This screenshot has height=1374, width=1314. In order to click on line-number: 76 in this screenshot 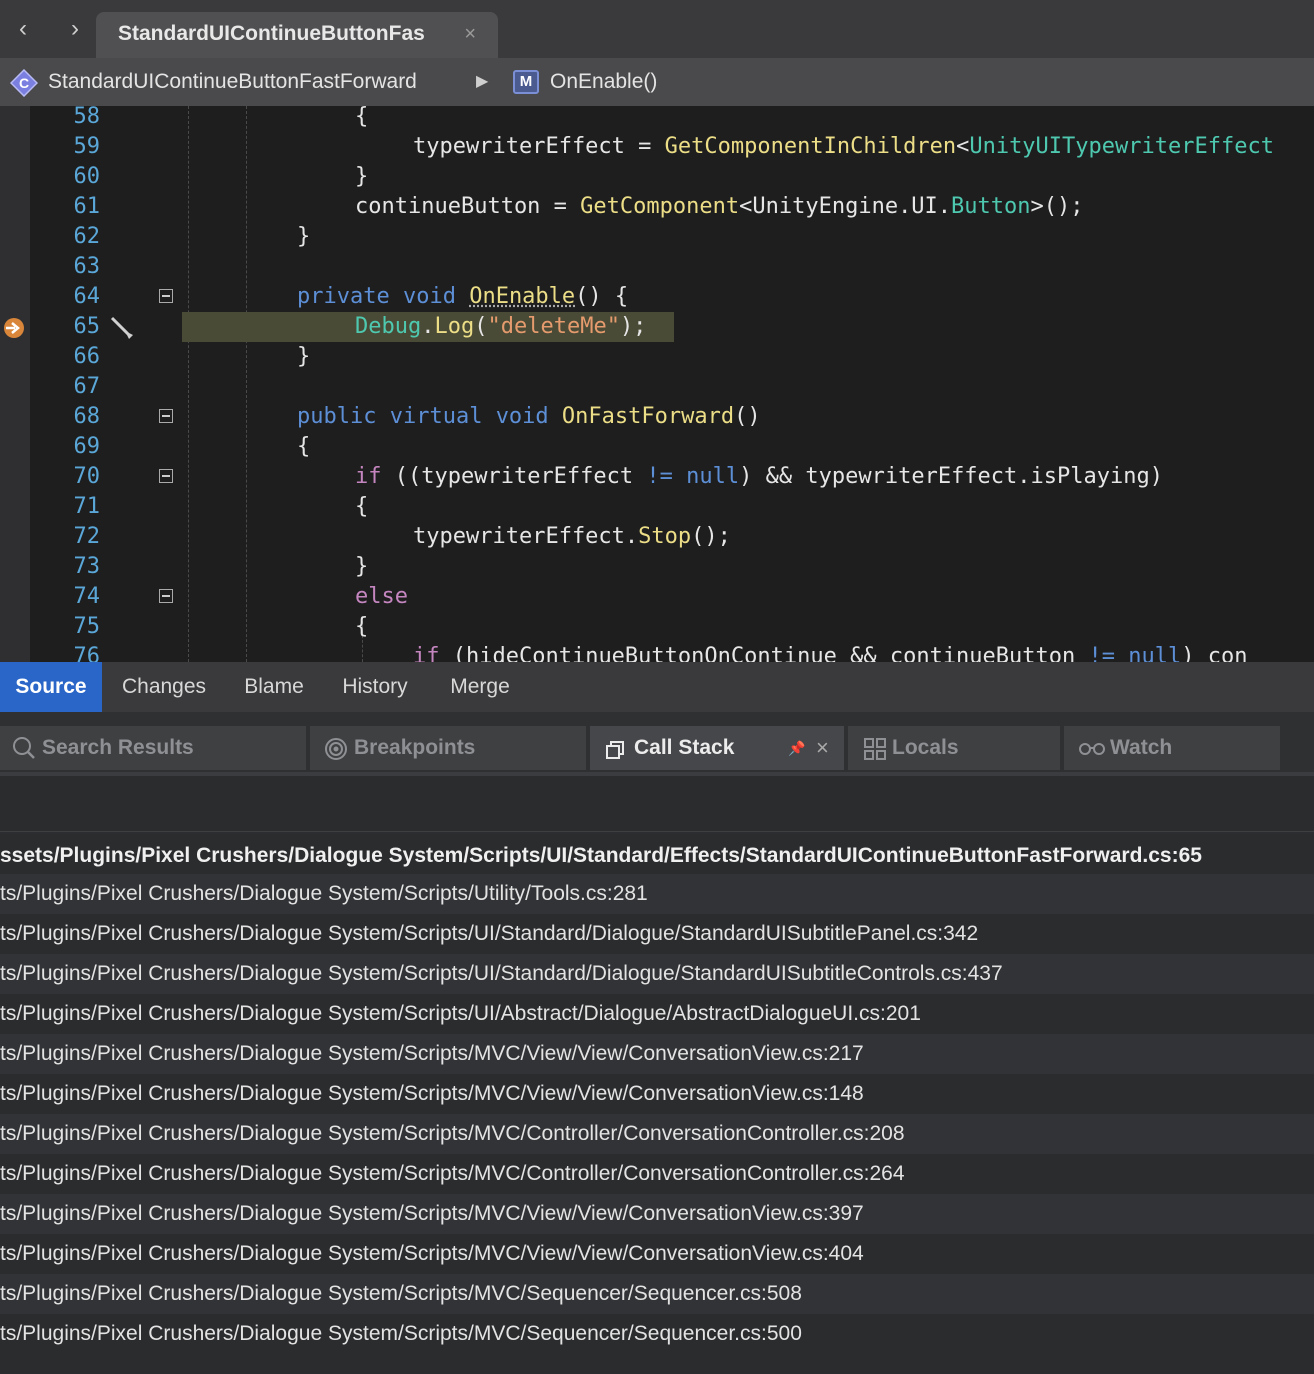, I will do `click(65, 652)`.